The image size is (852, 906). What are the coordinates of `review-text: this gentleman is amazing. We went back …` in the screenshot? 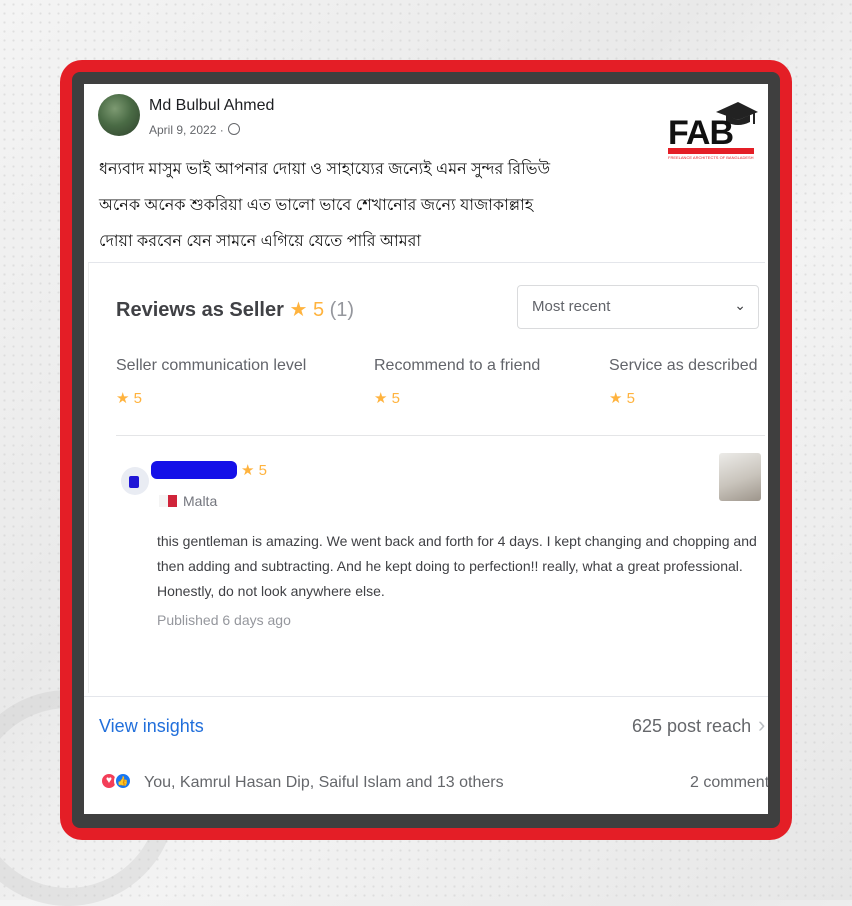 It's located at (457, 566).